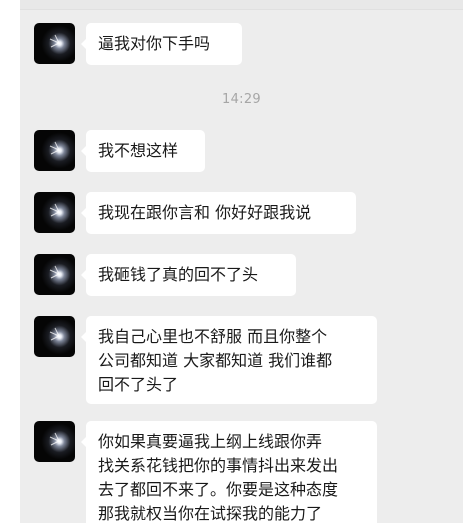  I want to click on message-text: 我砸钱了真的回不了头, so click(178, 274).